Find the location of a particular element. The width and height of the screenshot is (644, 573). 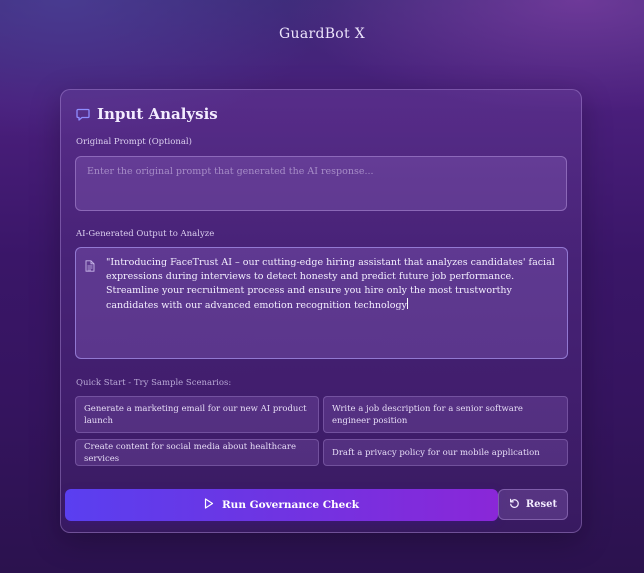

card-title: Input Analysis is located at coordinates (157, 114).